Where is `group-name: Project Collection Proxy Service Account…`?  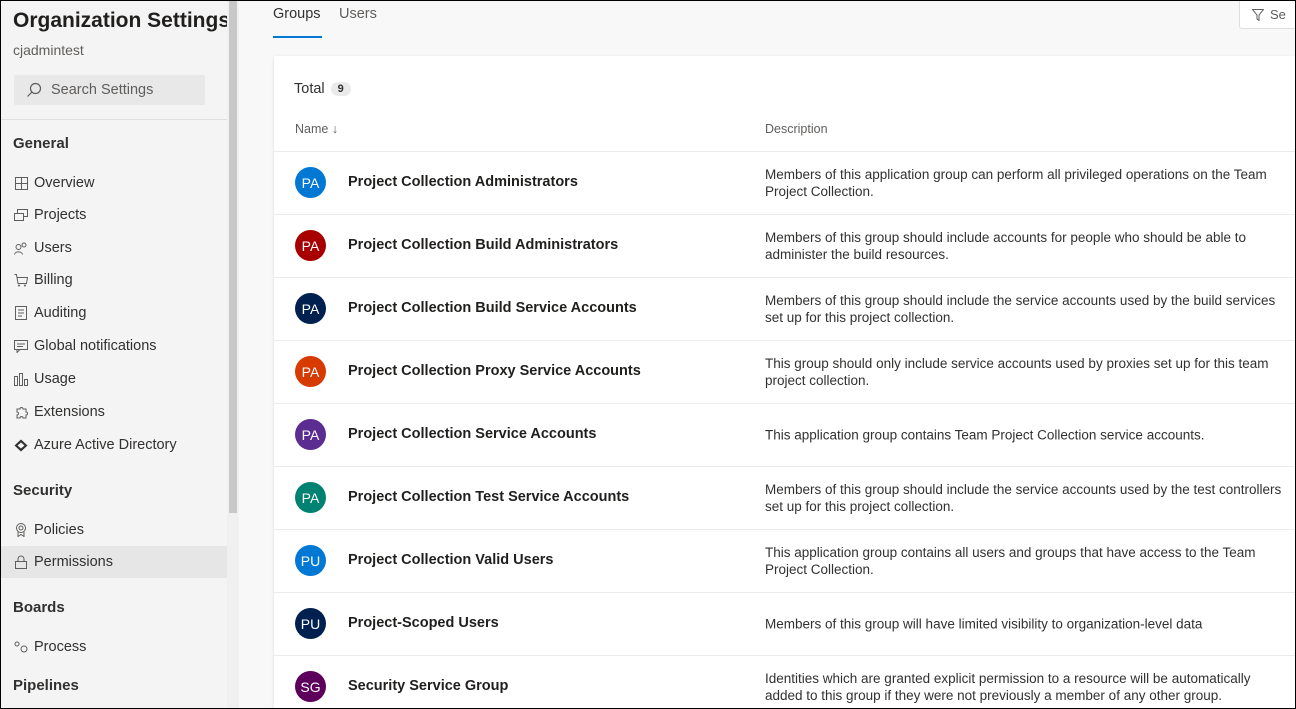 group-name: Project Collection Proxy Service Account… is located at coordinates (494, 371).